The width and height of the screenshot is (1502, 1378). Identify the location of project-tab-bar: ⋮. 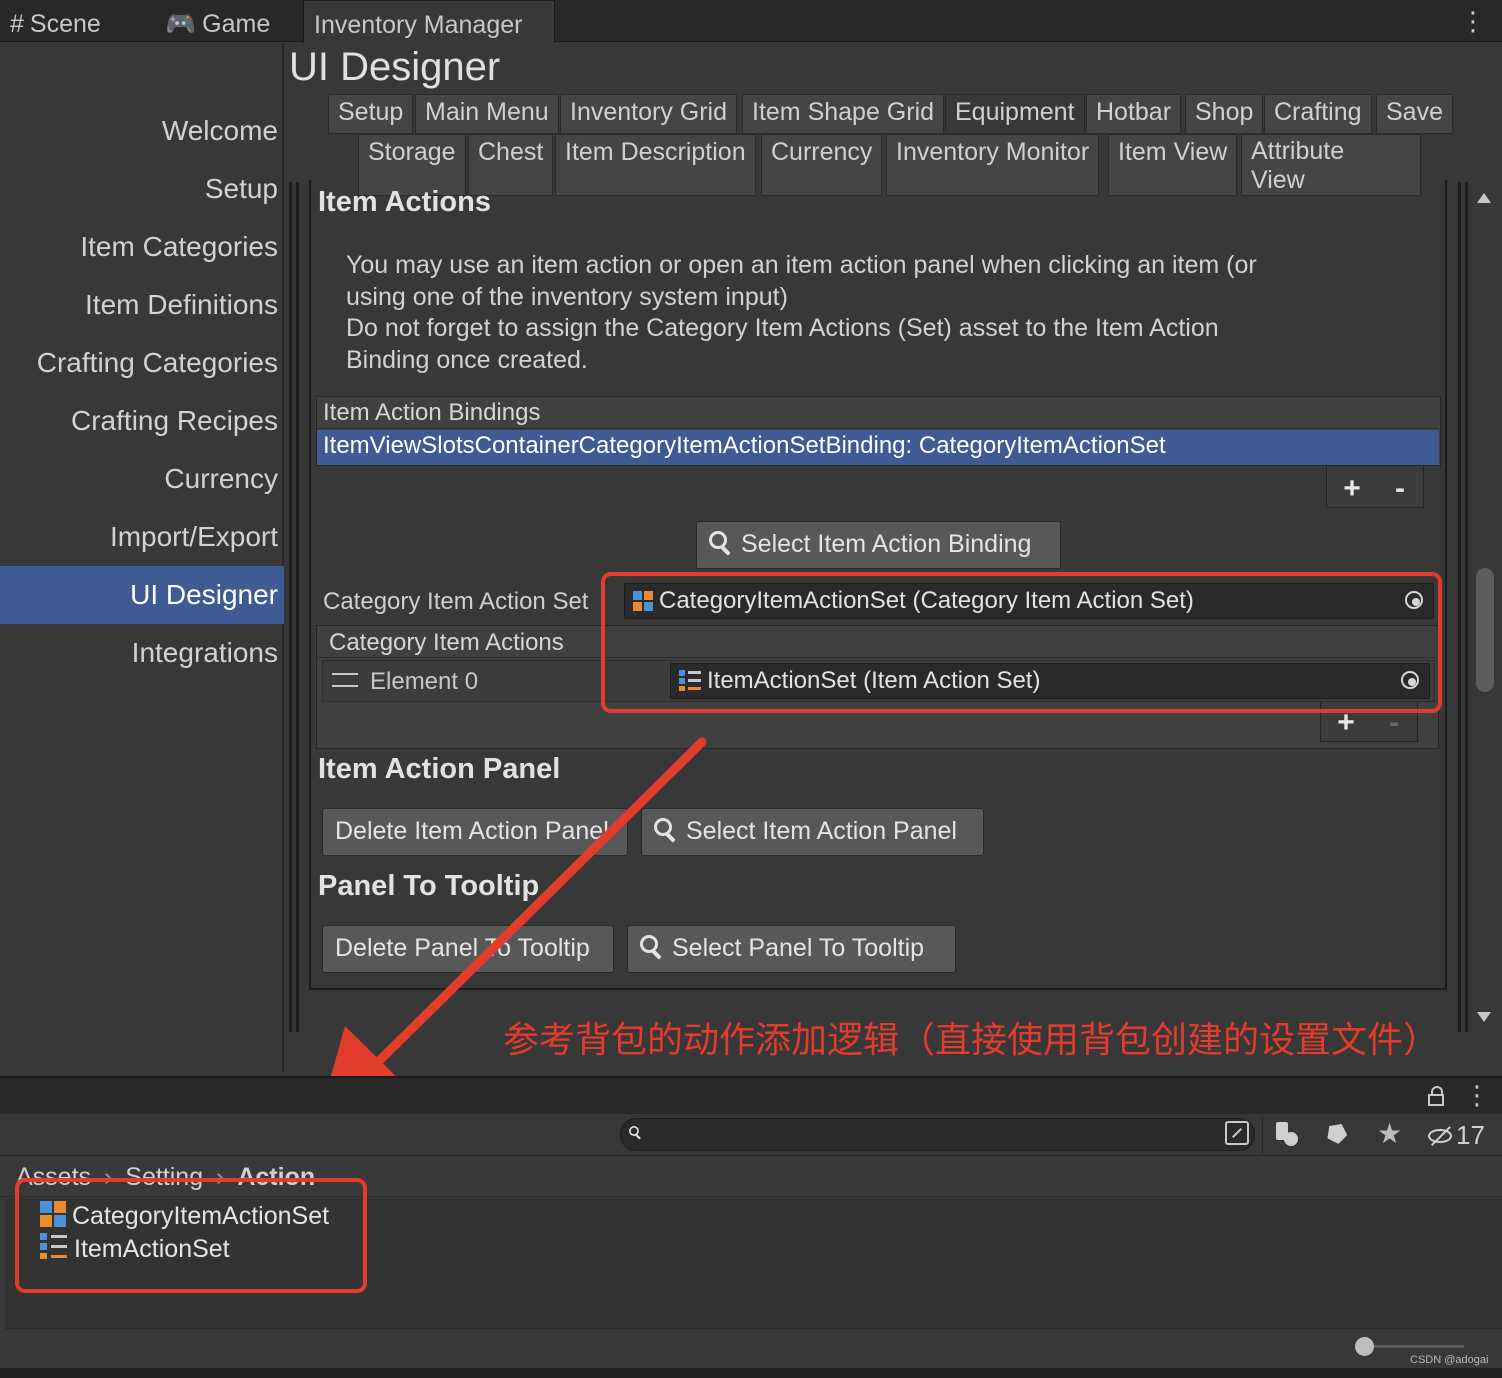
(751, 1095).